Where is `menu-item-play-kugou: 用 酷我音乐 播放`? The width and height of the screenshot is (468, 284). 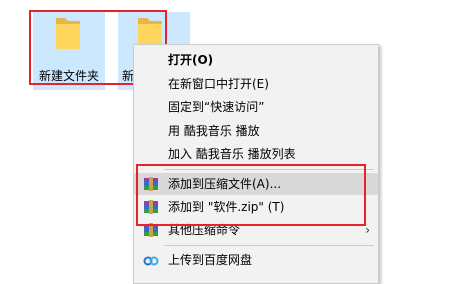
menu-item-play-kugou: 用 酷我音乐 播放 is located at coordinates (256, 131).